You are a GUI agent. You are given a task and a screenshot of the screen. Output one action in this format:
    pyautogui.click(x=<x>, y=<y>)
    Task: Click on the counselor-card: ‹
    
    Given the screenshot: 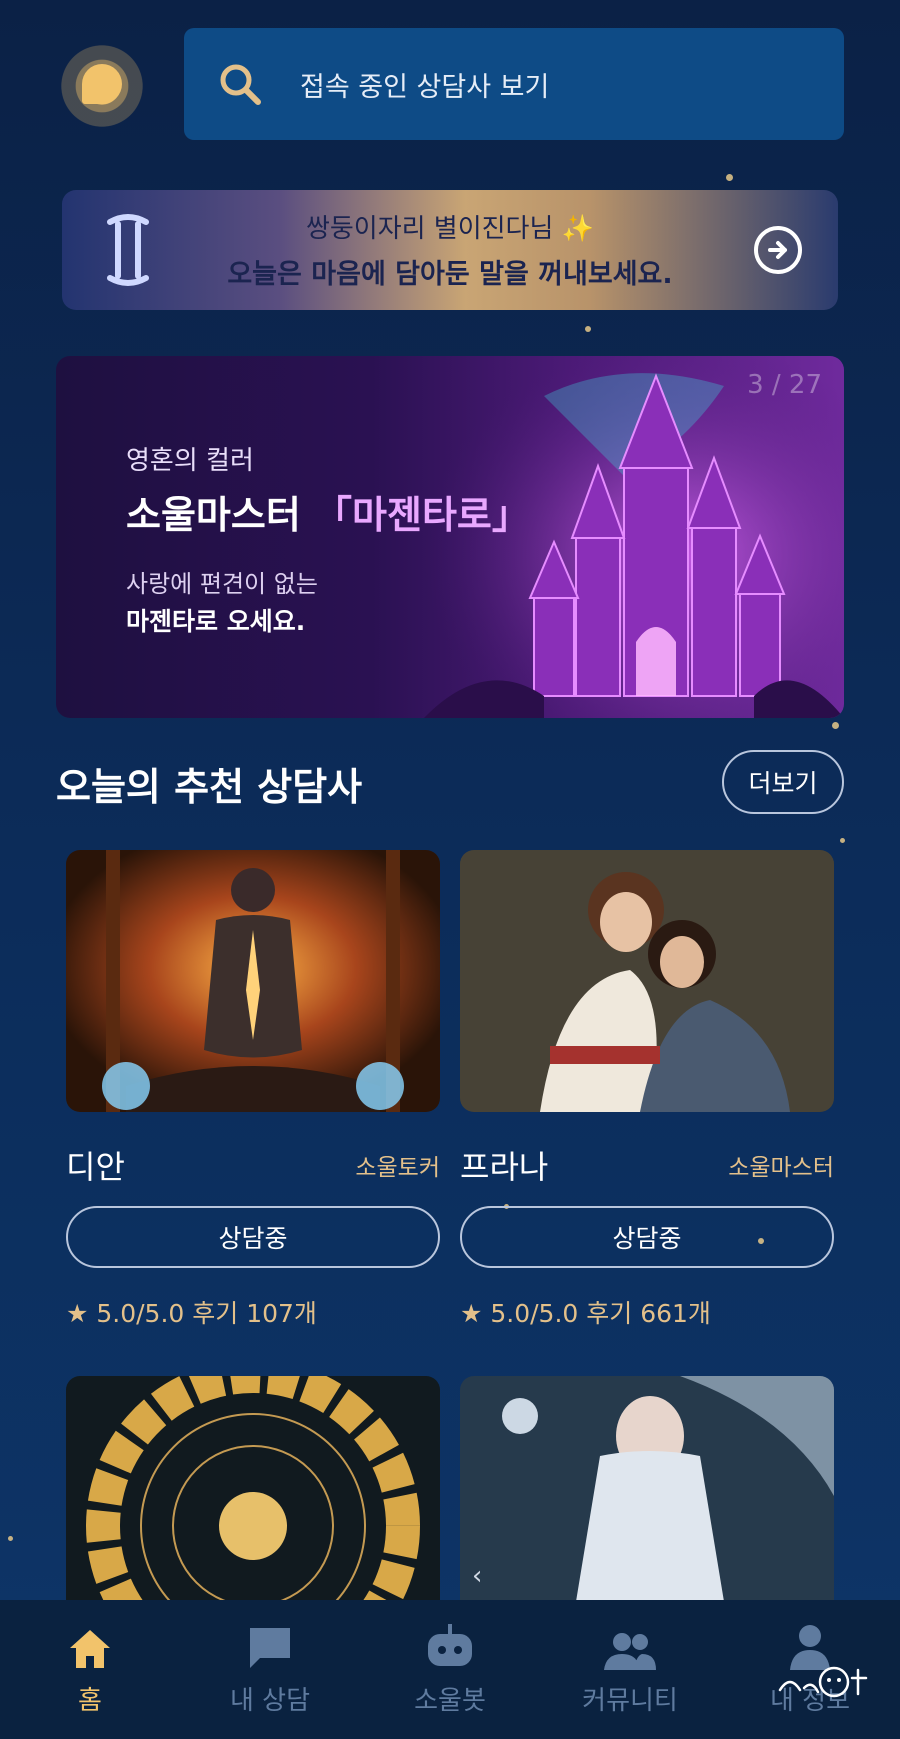 What is the action you would take?
    pyautogui.click(x=647, y=1507)
    